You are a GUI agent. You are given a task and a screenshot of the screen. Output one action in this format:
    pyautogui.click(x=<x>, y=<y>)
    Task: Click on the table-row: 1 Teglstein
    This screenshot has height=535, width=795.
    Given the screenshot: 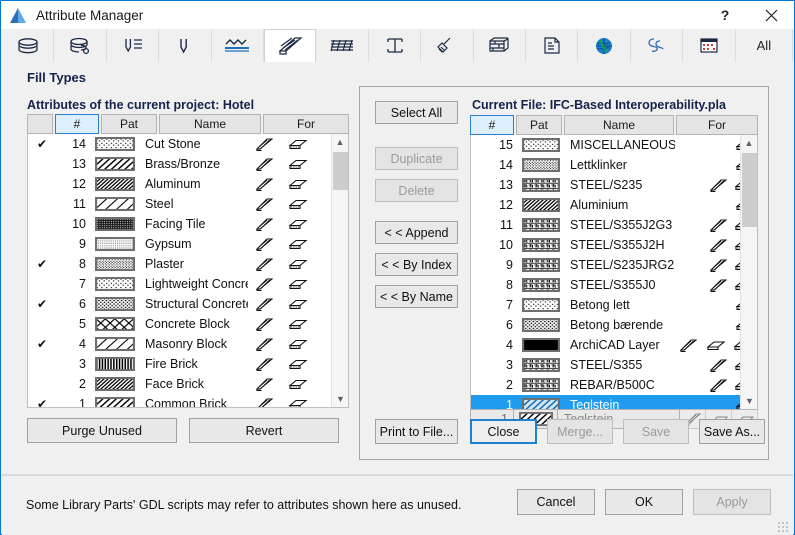 What is the action you would take?
    pyautogui.click(x=614, y=402)
    